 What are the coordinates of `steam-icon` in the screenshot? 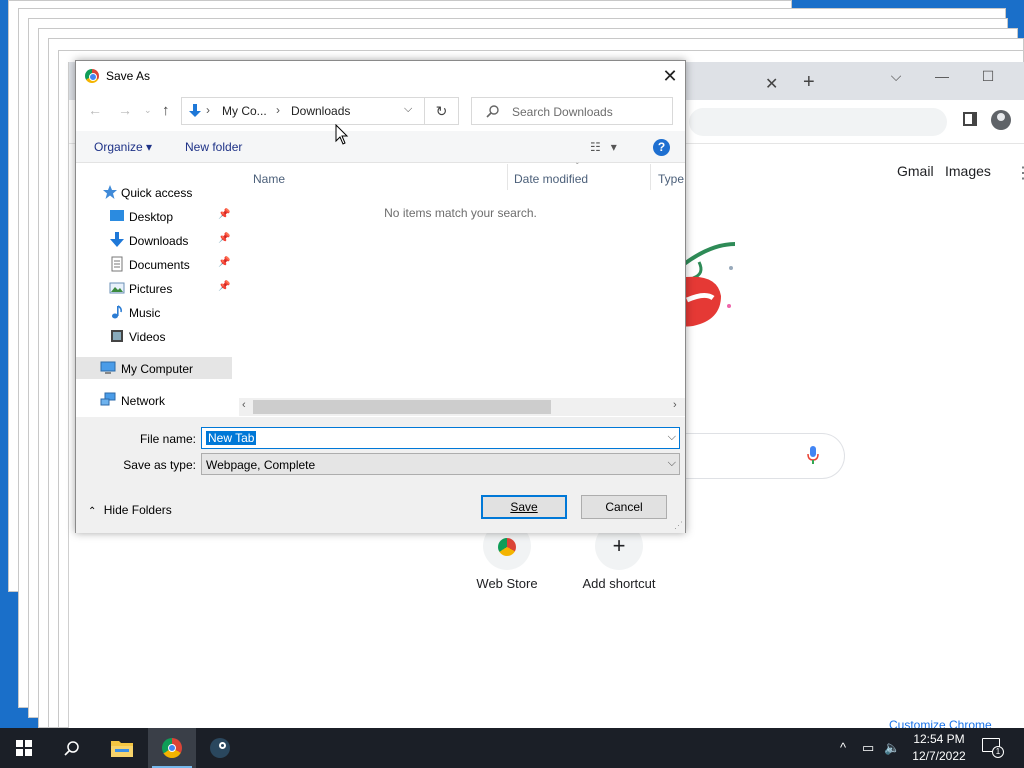 It's located at (220, 748).